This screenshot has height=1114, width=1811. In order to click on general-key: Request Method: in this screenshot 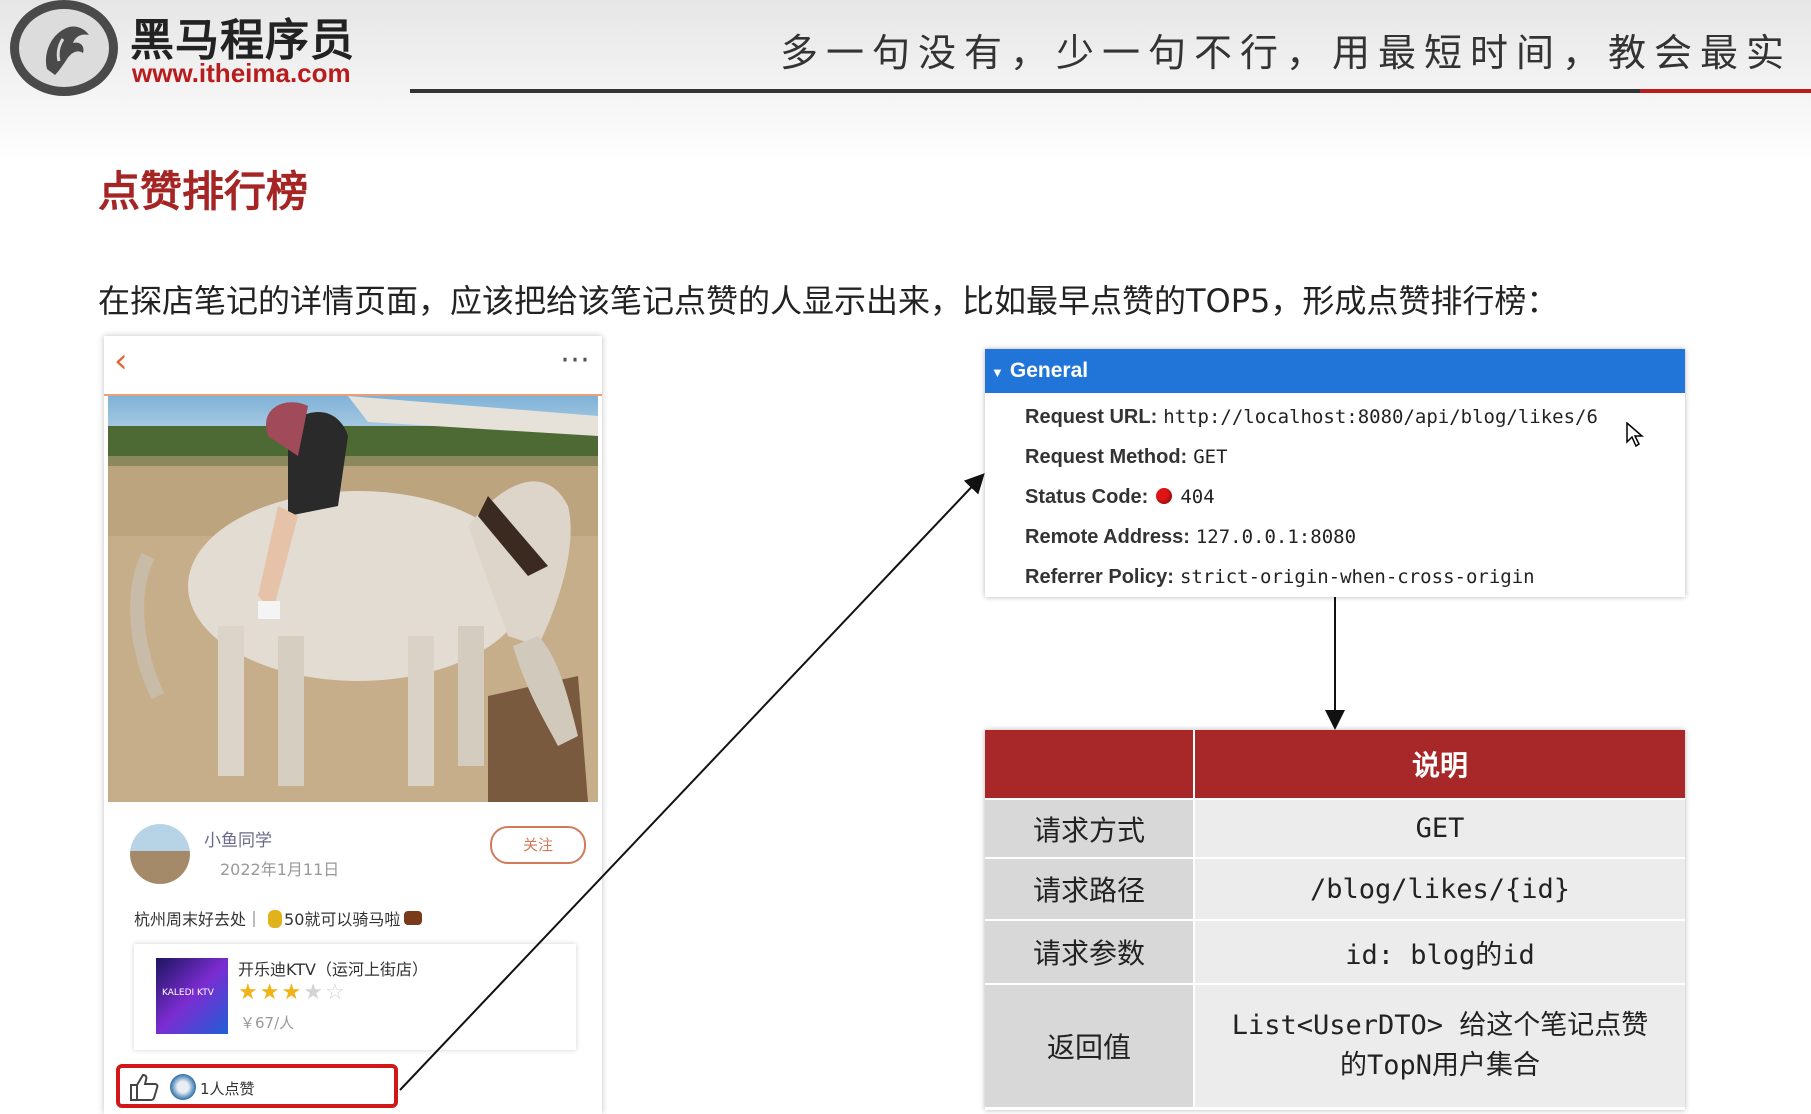, I will do `click(1106, 457)`.